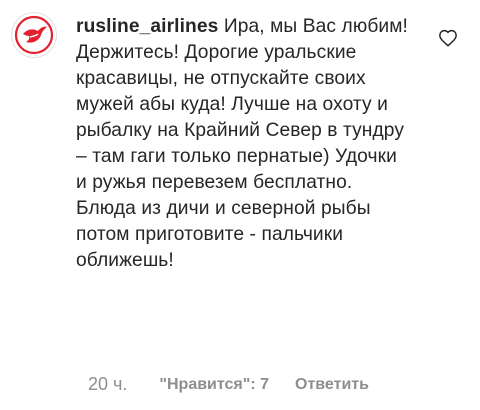  Describe the element at coordinates (147, 26) in the screenshot. I see `comment-username: rusline_airlines` at that location.